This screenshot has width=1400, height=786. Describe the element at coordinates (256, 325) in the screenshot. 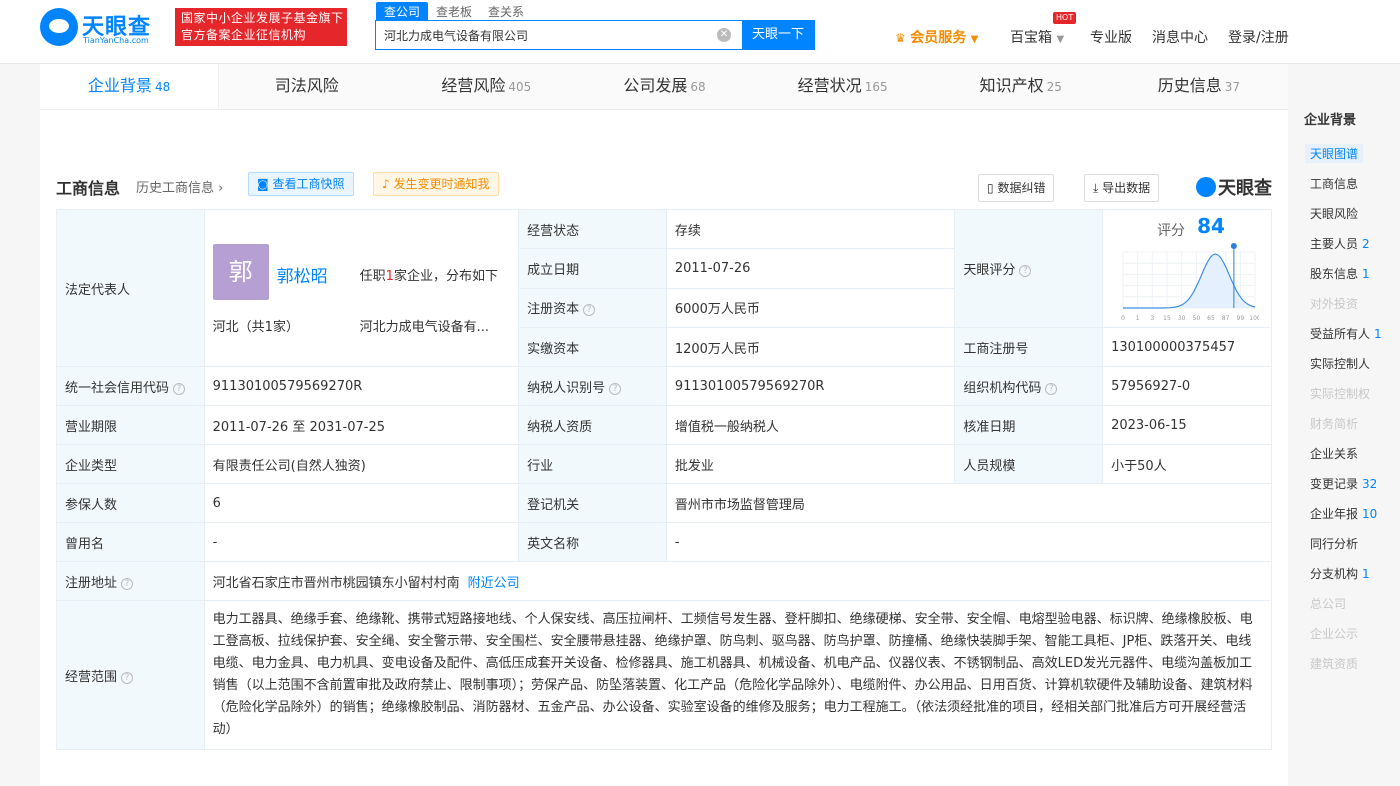

I see `province-summary: 河北（共1家）` at that location.